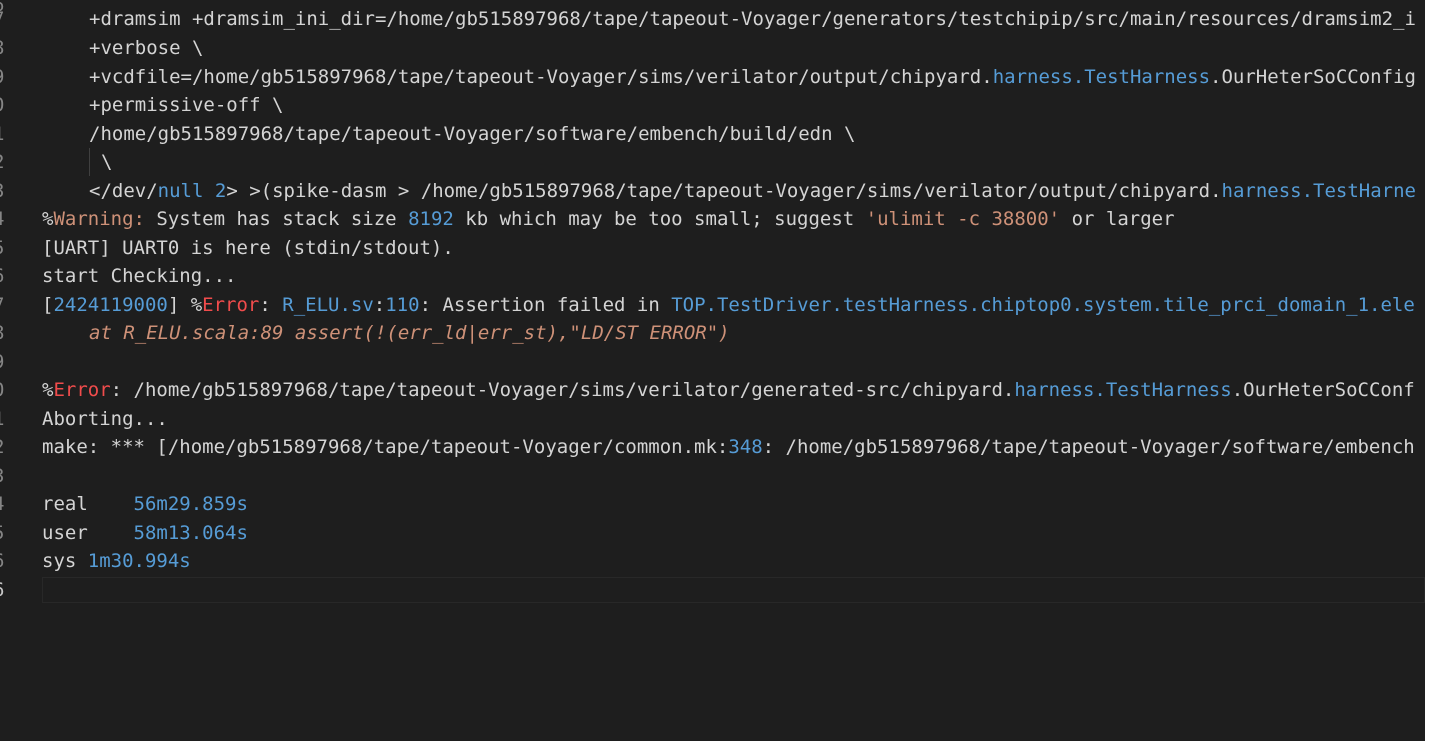 This screenshot has width=1432, height=741. I want to click on time-real-line: real 56m29.859s, so click(145, 504).